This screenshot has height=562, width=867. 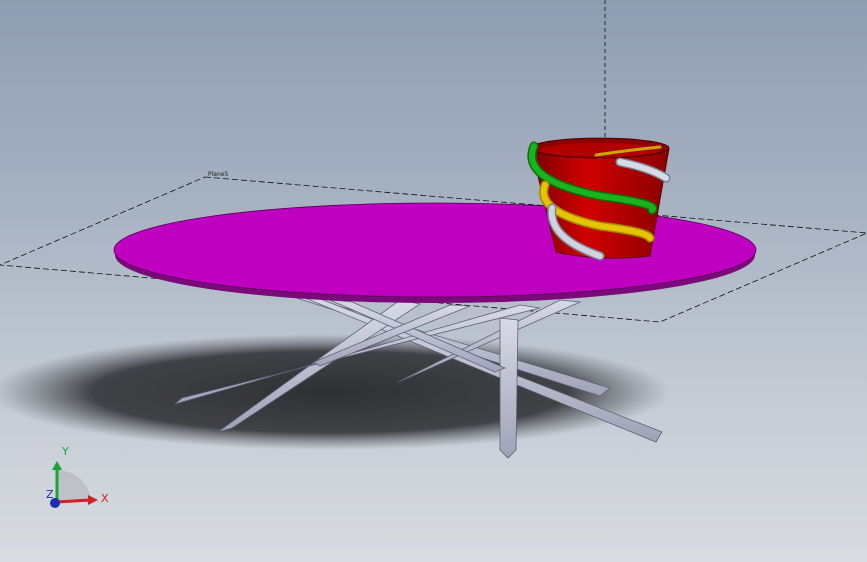 I want to click on triad-y-arrowhead, so click(x=57, y=465).